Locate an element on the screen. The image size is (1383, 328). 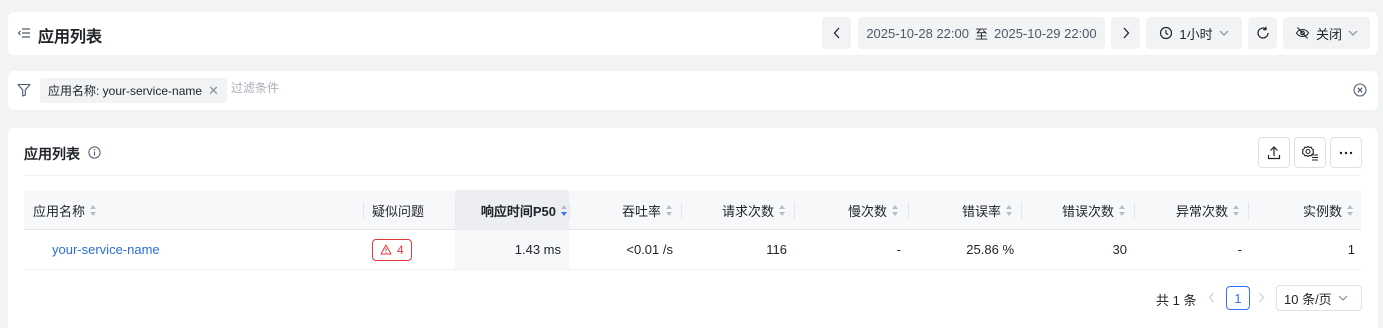
clear-circle-icon is located at coordinates (1360, 91).